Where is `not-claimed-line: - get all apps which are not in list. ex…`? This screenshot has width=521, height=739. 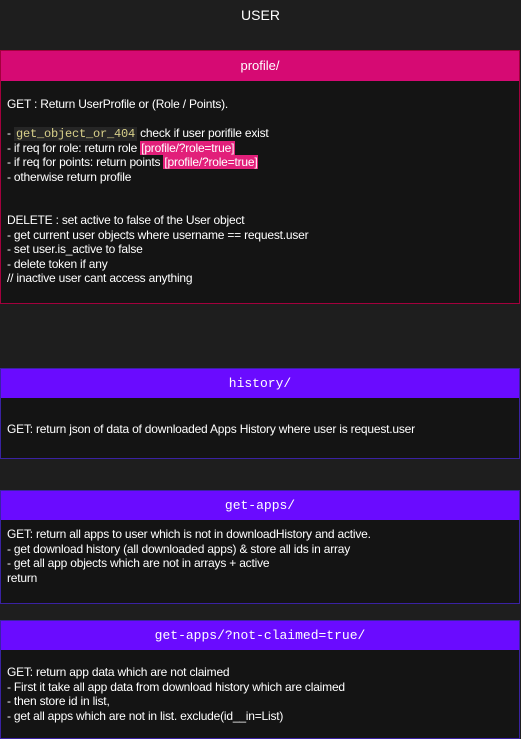 not-claimed-line: - get all apps which are not in list. ex… is located at coordinates (145, 715).